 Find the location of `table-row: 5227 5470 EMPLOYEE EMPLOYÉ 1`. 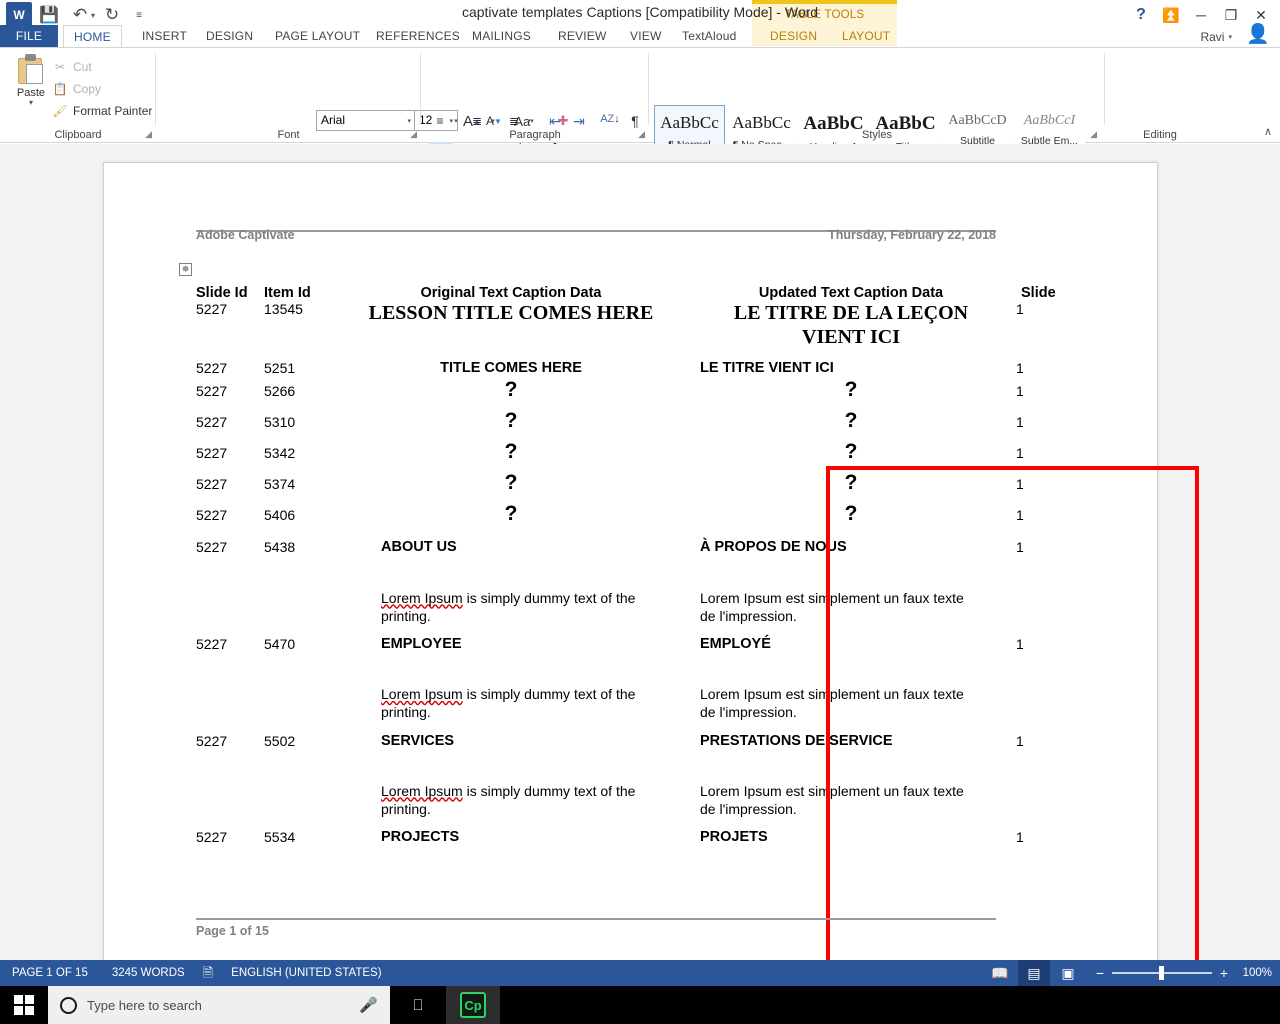

table-row: 5227 5470 EMPLOYEE EMPLOYÉ 1 is located at coordinates (648, 638).